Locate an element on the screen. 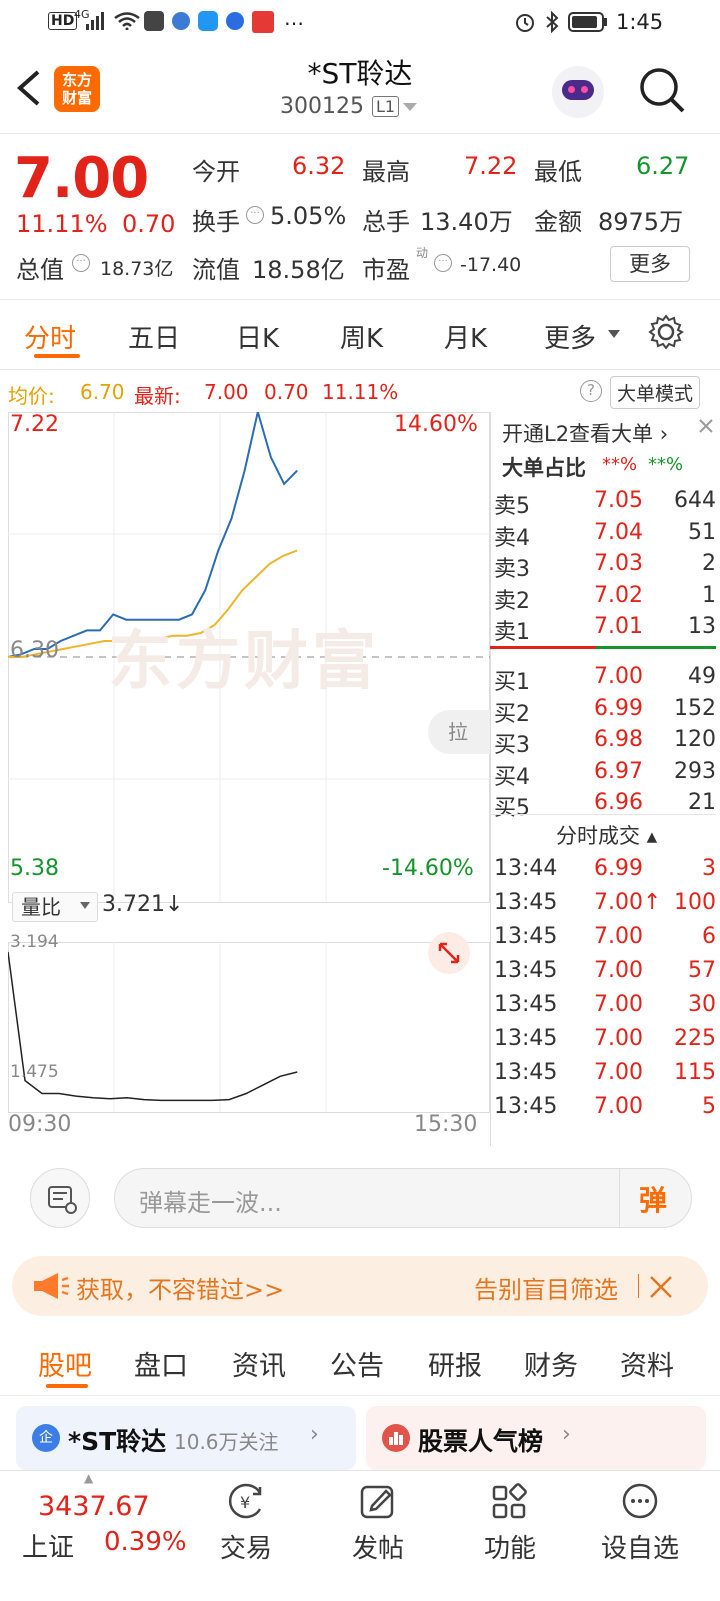 Image resolution: width=720 pixels, height=1601 pixels. tab-order-book: 盘口 is located at coordinates (161, 1363).